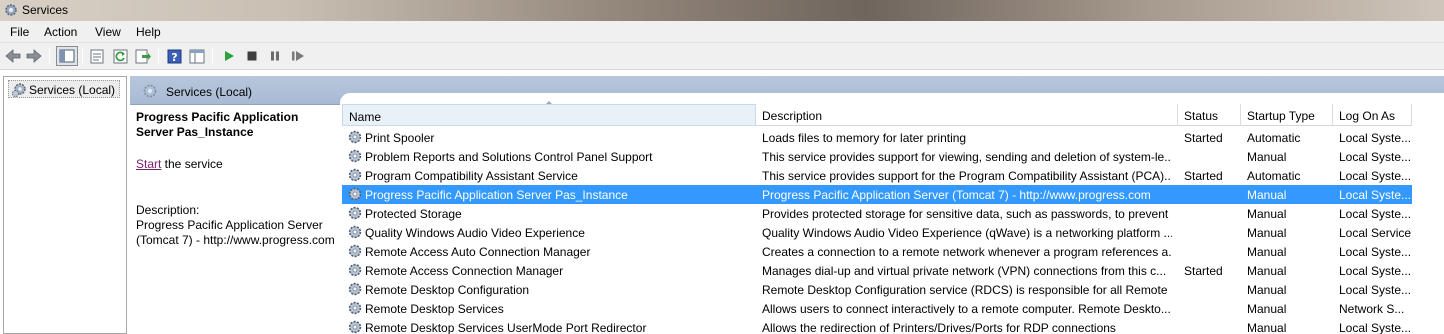 Image resolution: width=1444 pixels, height=334 pixels. Describe the element at coordinates (434, 309) in the screenshot. I see `cell-name: Remote Desktop Services` at that location.